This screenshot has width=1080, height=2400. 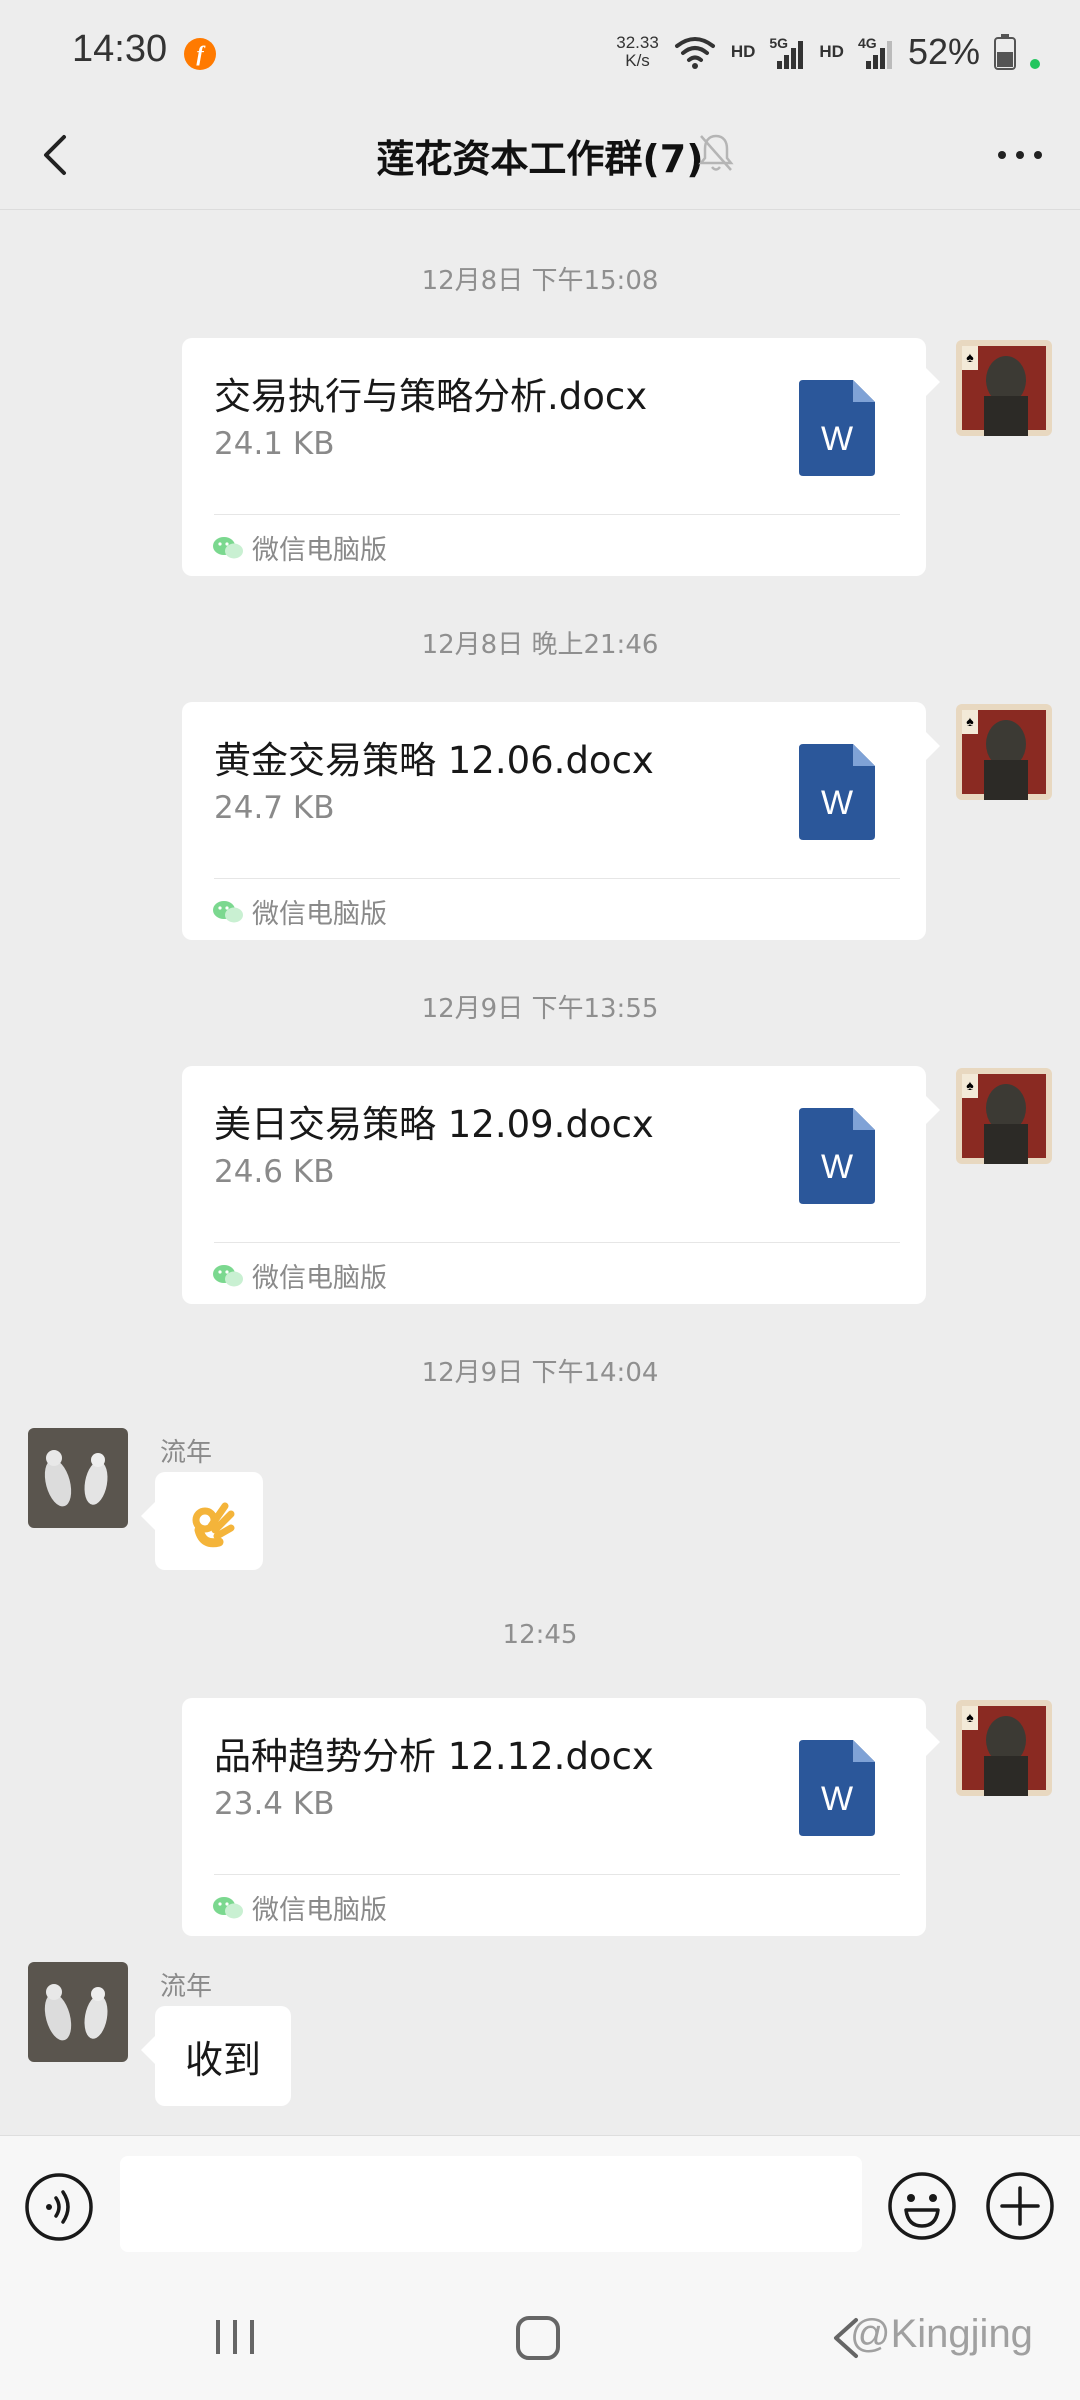 What do you see at coordinates (1005, 52) in the screenshot?
I see `battery-icon` at bounding box center [1005, 52].